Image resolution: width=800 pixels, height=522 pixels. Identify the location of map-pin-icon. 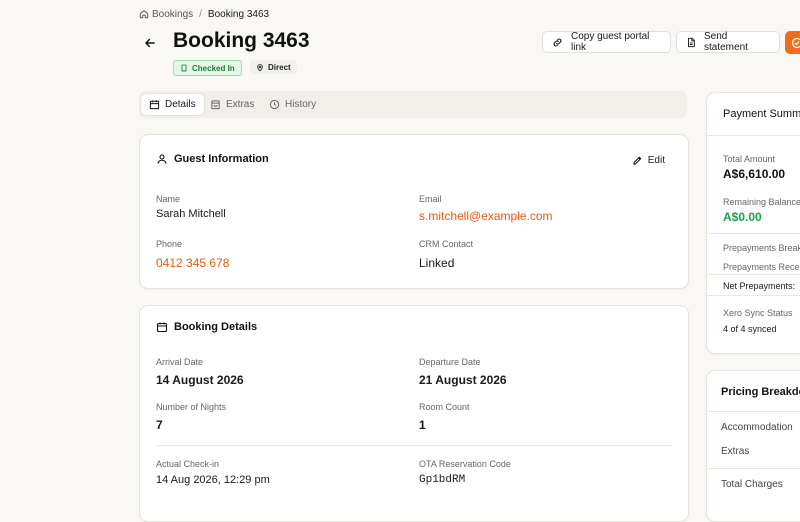
(260, 67).